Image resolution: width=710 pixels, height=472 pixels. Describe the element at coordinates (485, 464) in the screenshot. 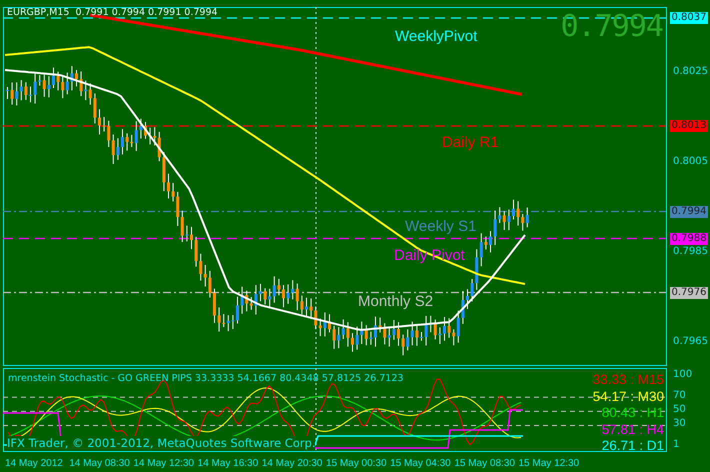

I see `time-tick: 15 May 08:30` at that location.